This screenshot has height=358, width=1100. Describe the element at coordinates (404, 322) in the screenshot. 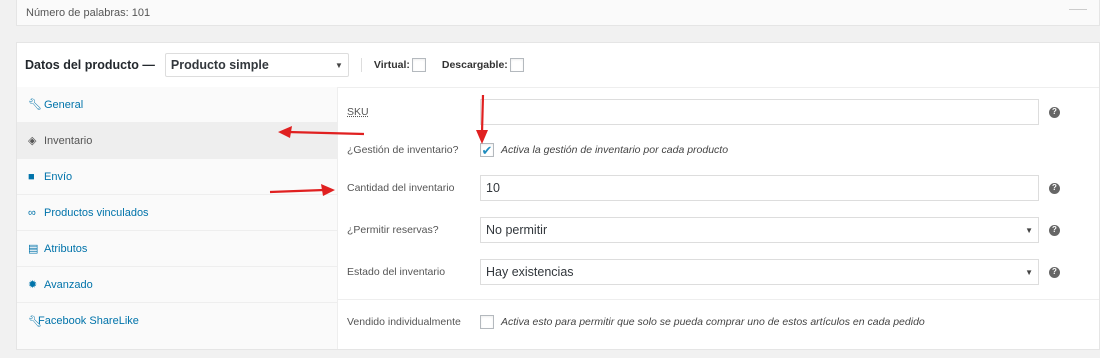

I see `sold-individually-label: Vendido individualmente` at that location.